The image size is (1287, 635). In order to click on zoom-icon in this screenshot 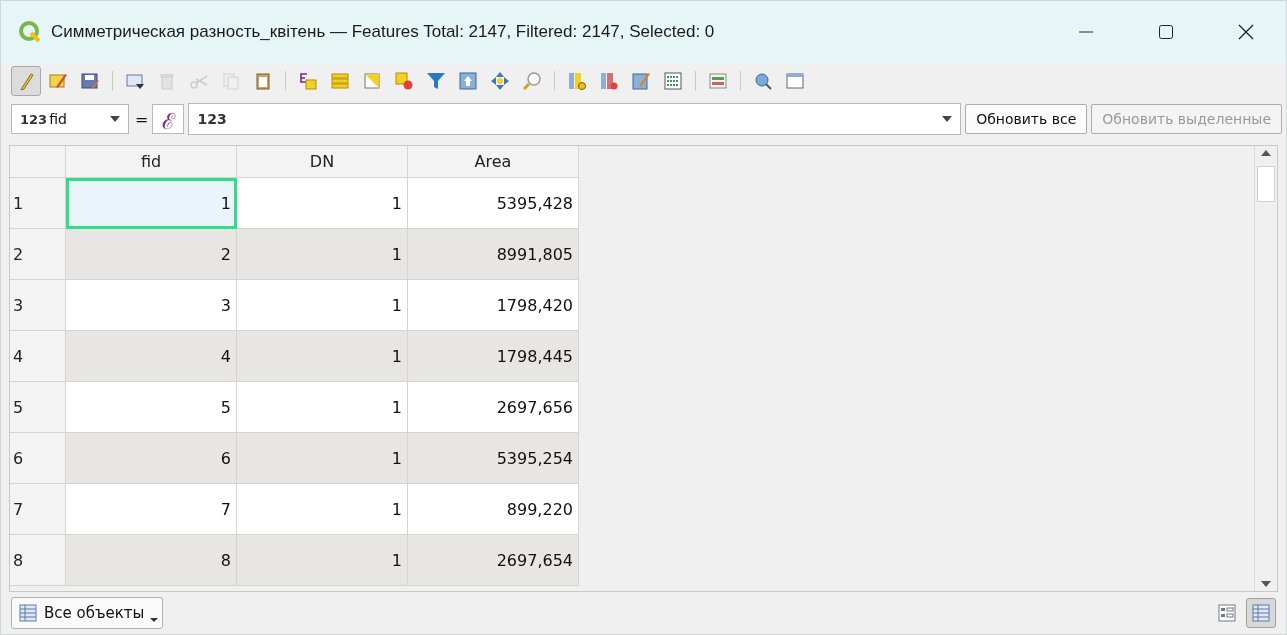, I will do `click(532, 81)`.